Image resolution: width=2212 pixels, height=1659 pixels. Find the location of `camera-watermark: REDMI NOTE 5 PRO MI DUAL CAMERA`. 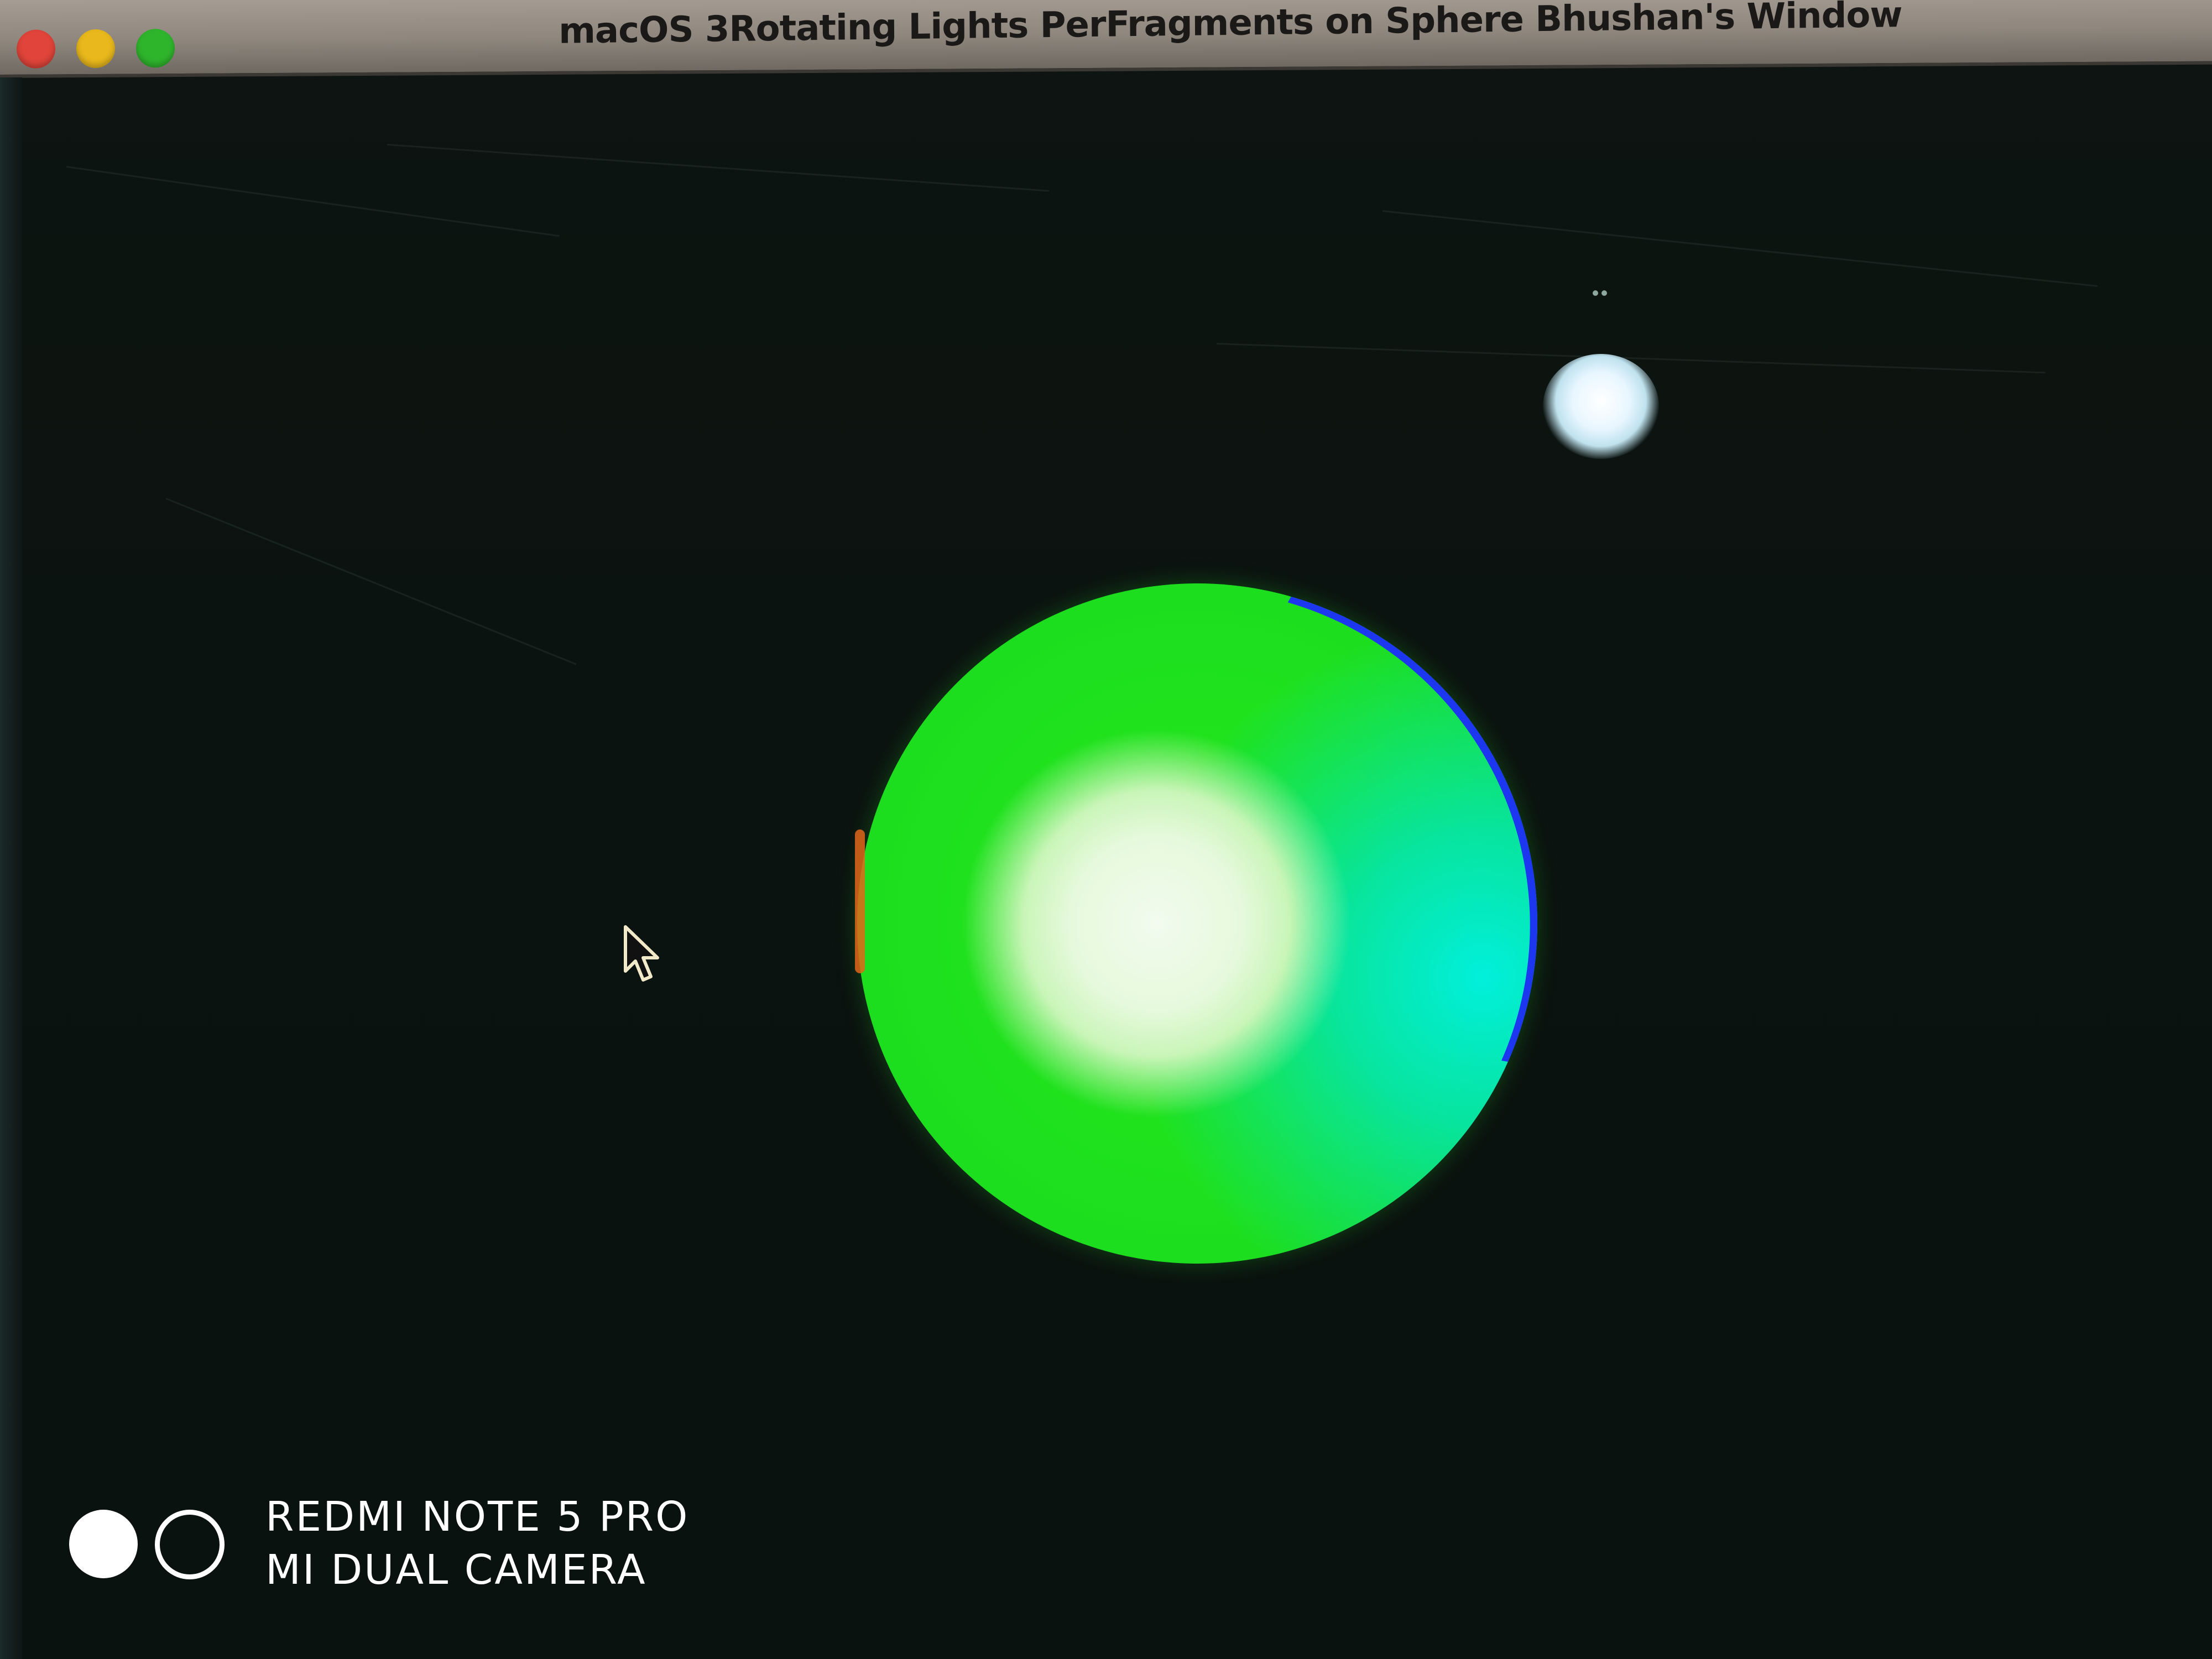

camera-watermark: REDMI NOTE 5 PRO MI DUAL CAMERA is located at coordinates (401, 1549).